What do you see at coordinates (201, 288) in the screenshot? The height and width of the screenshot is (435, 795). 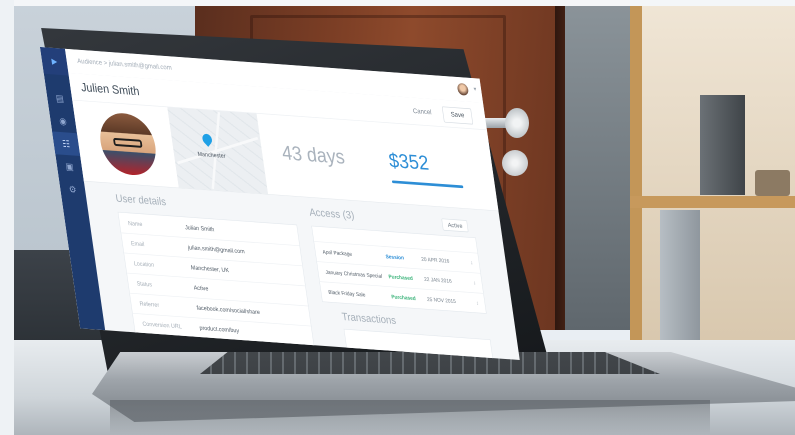 I see `detail-value: Active` at bounding box center [201, 288].